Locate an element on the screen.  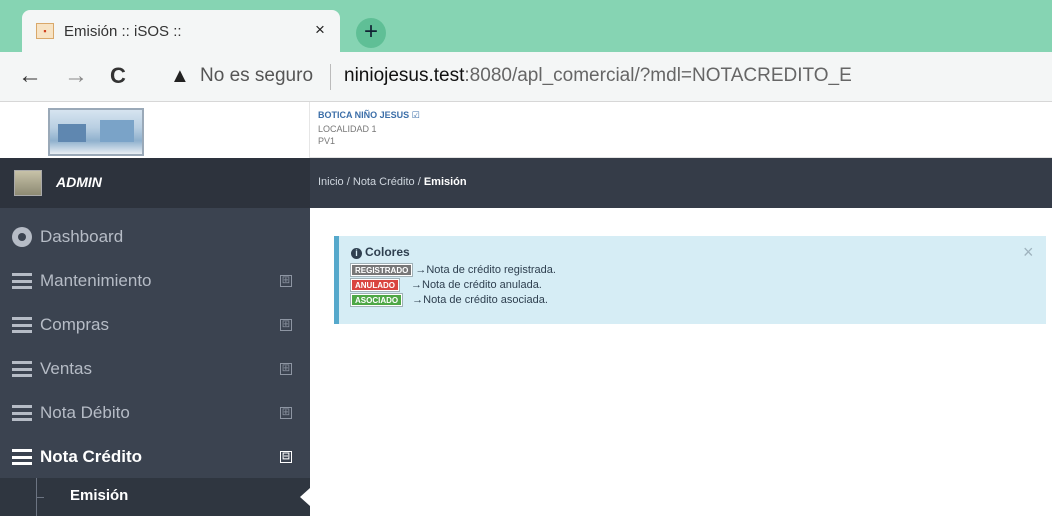
status-badge: ASOCIADO is located at coordinates (376, 299).